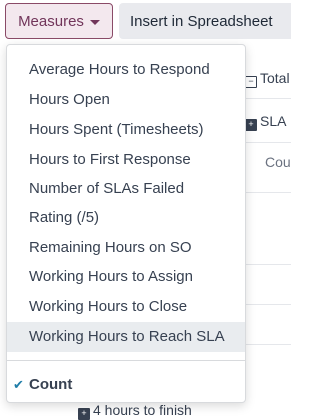 The height and width of the screenshot is (420, 320). Describe the element at coordinates (265, 122) in the screenshot. I see `sla-header: + SLA` at that location.